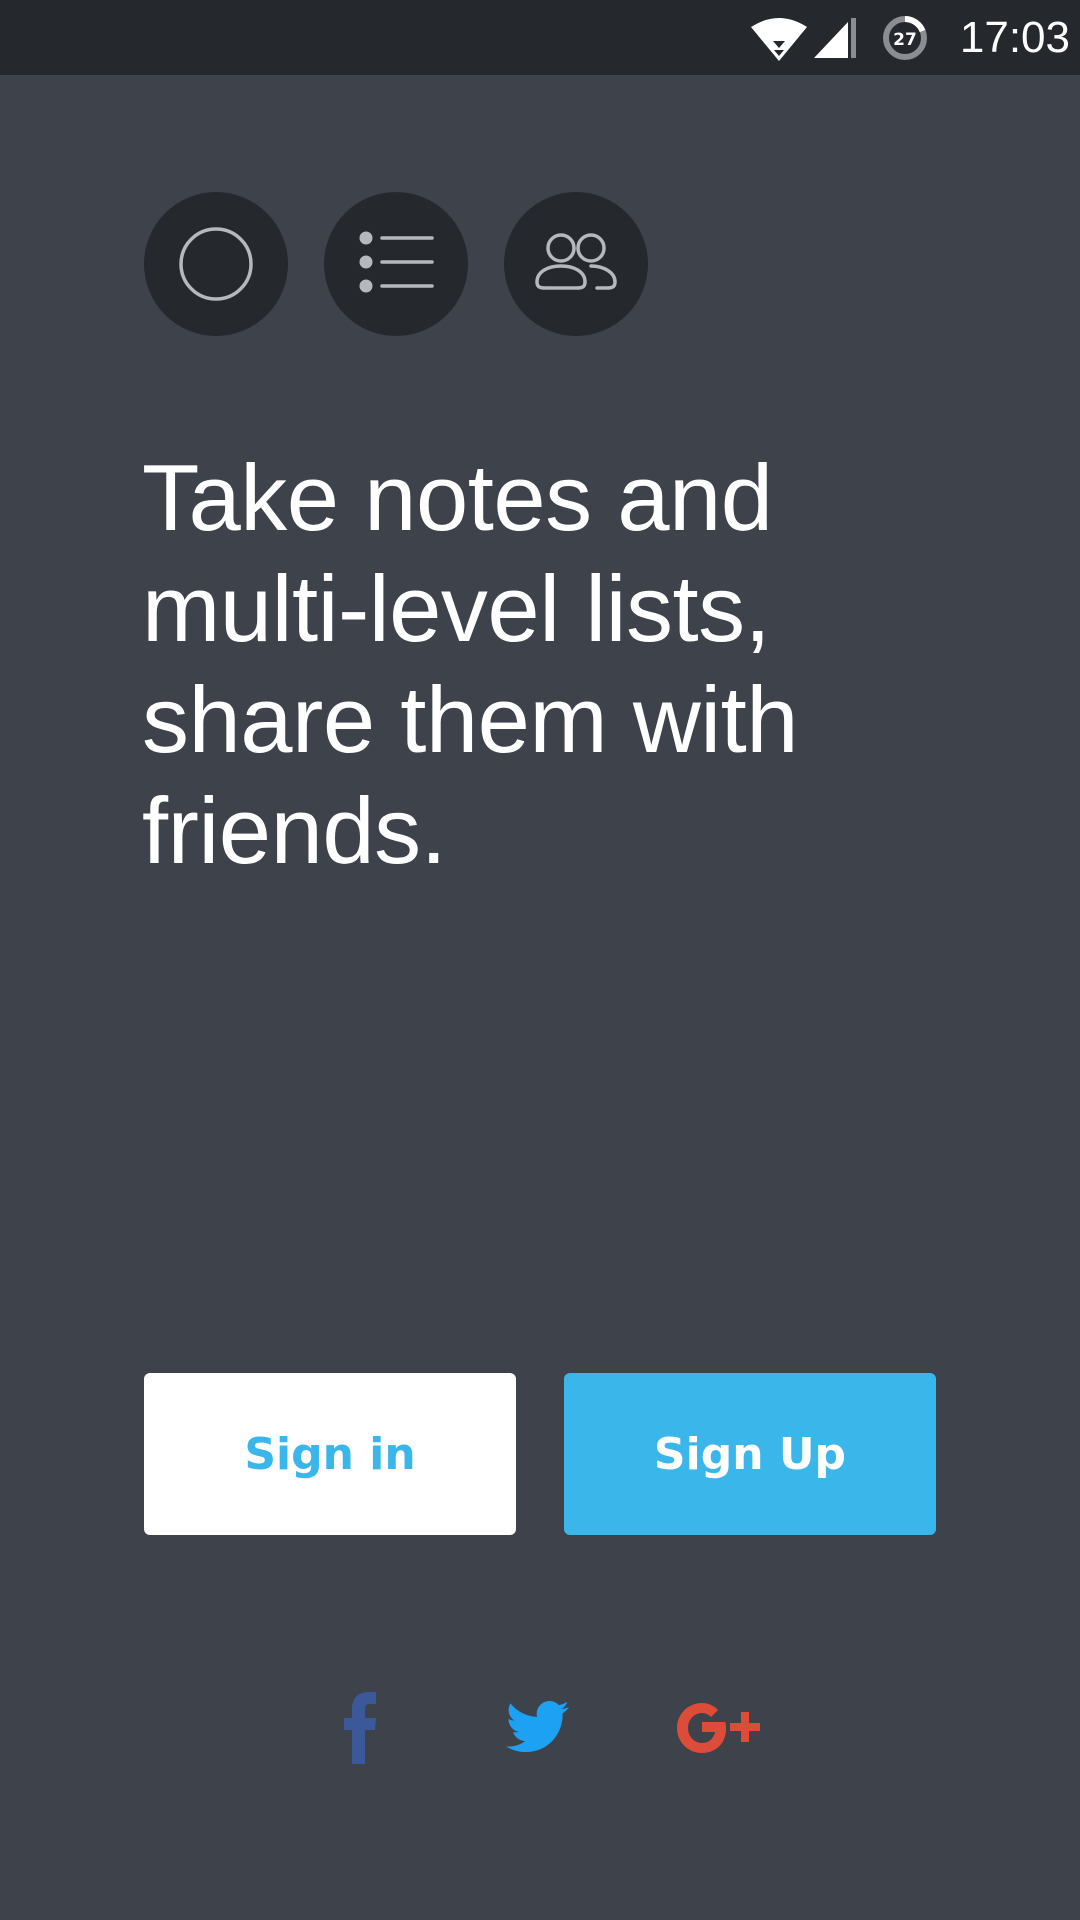 The image size is (1080, 1920). I want to click on sign-up-button: Sign Up, so click(750, 1454).